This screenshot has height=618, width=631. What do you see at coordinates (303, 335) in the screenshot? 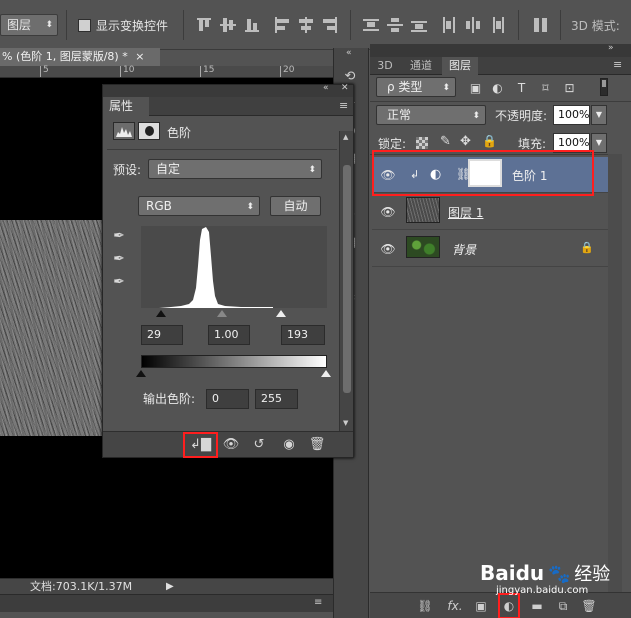
I see `input-white-field: 193` at bounding box center [303, 335].